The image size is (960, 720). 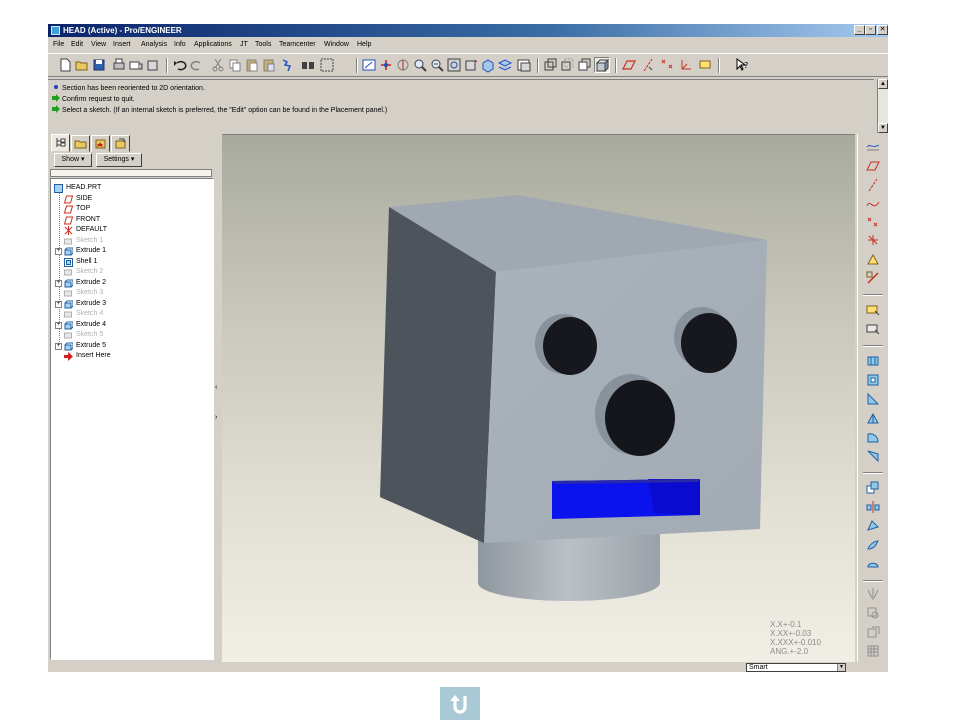 What do you see at coordinates (524, 65) in the screenshot?
I see `view-manager-icon` at bounding box center [524, 65].